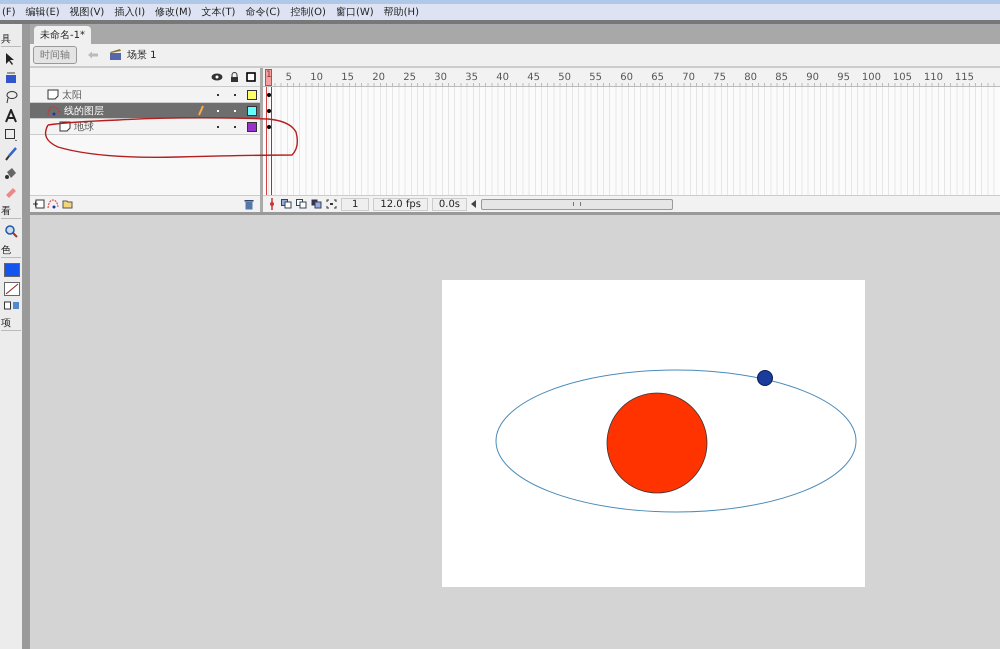 Image resolution: width=1000 pixels, height=649 pixels. I want to click on timeline-button: 时间轴, so click(55, 55).